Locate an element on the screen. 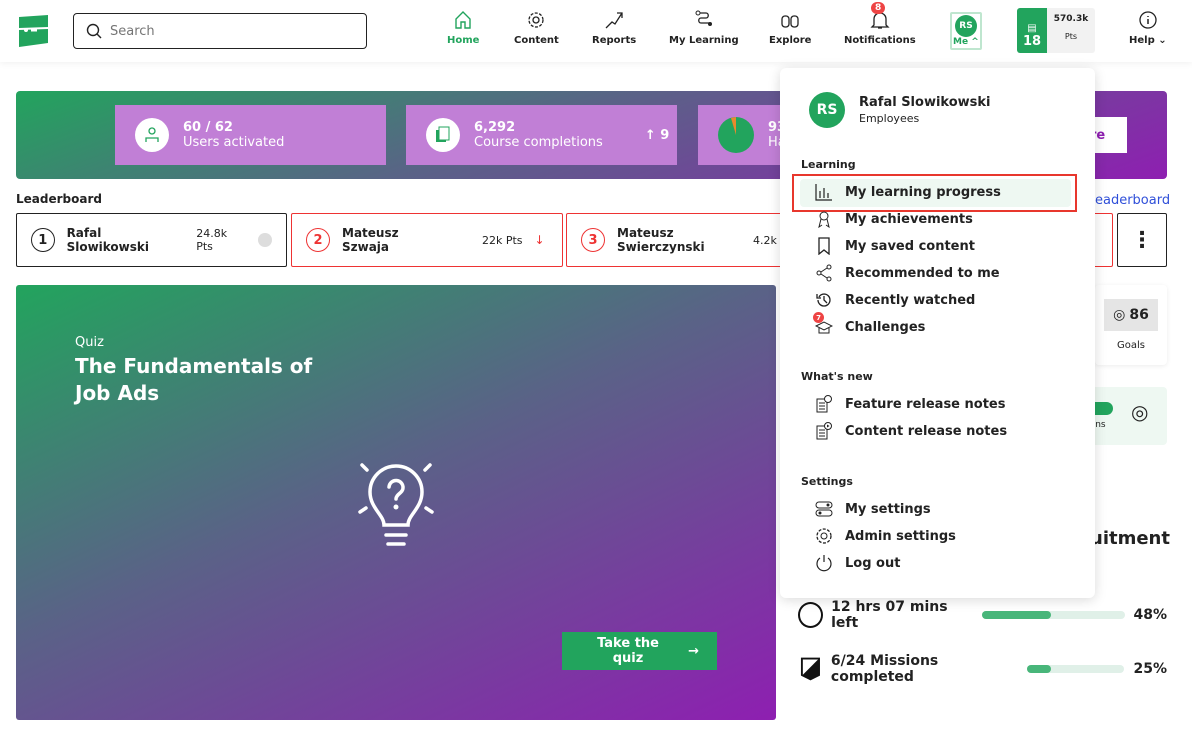 The height and width of the screenshot is (743, 1192). goals-label: Goals is located at coordinates (1131, 345).